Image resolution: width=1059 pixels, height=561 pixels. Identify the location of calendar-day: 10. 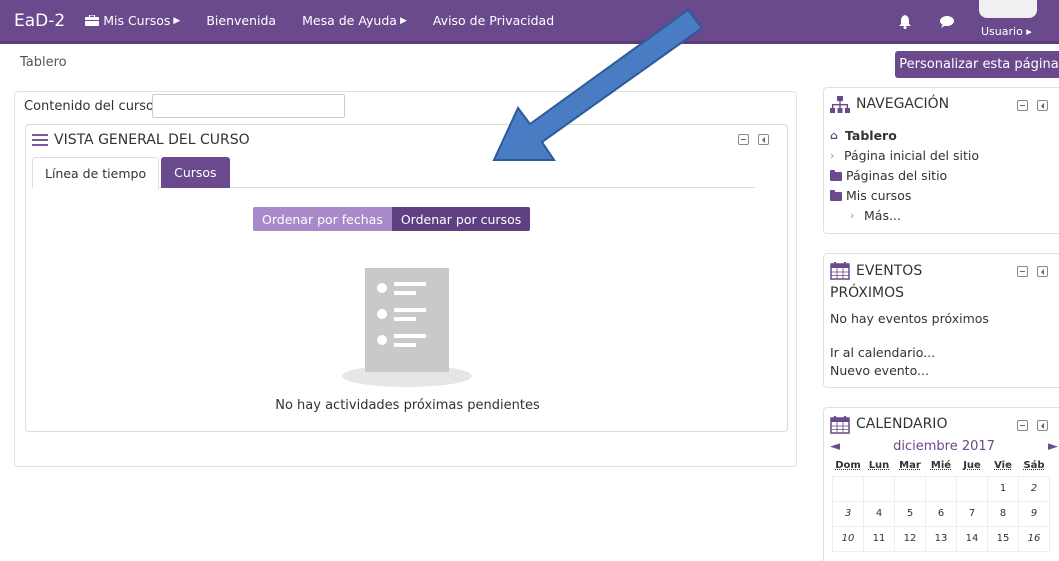
(848, 538).